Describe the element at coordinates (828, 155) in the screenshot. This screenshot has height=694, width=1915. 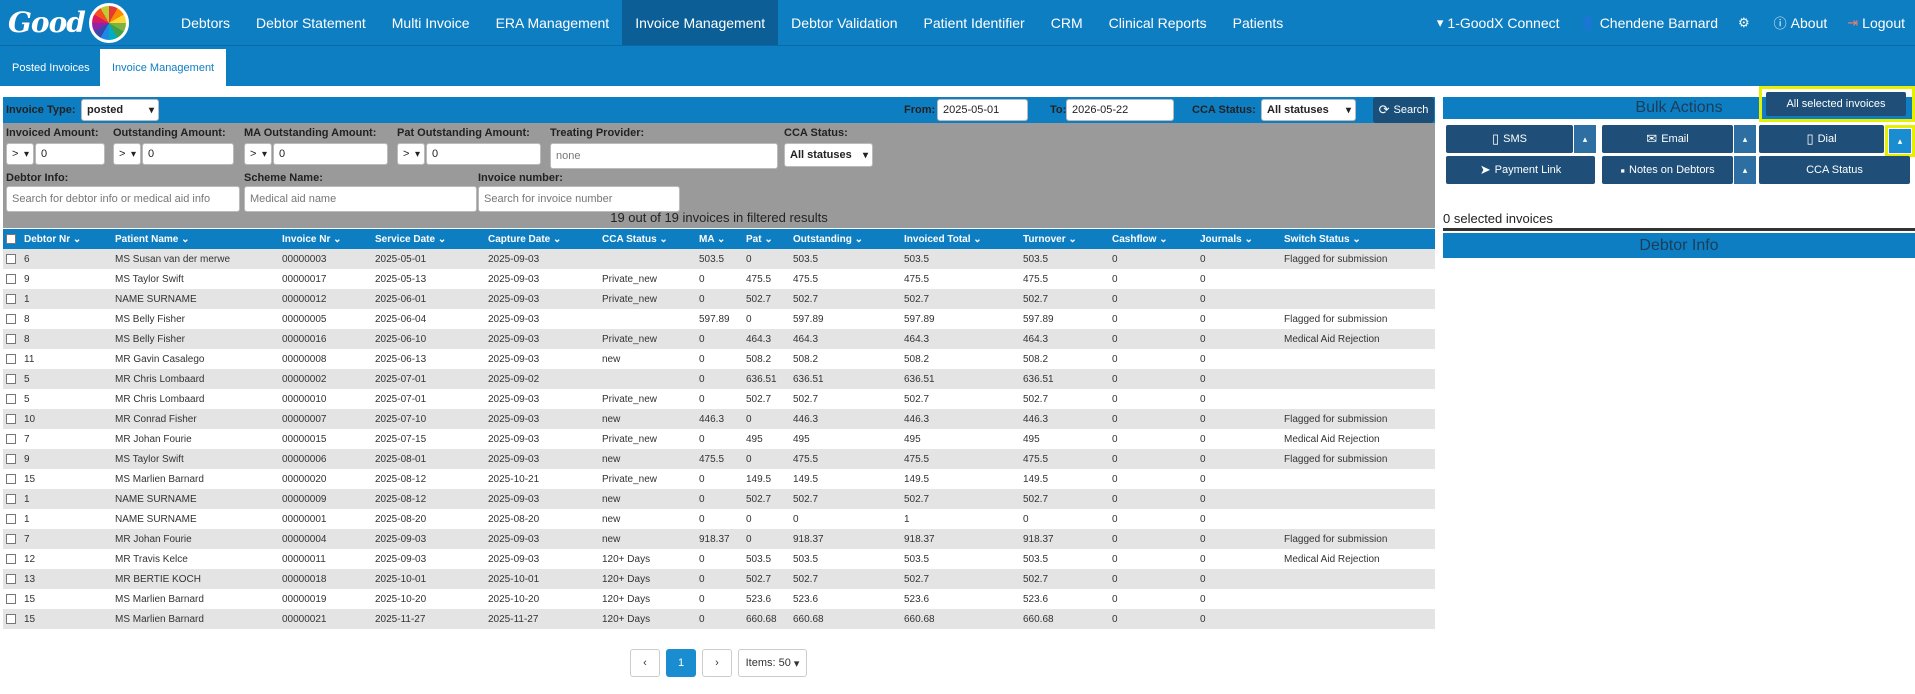
I see `cca-status-2-select: All statuses` at that location.